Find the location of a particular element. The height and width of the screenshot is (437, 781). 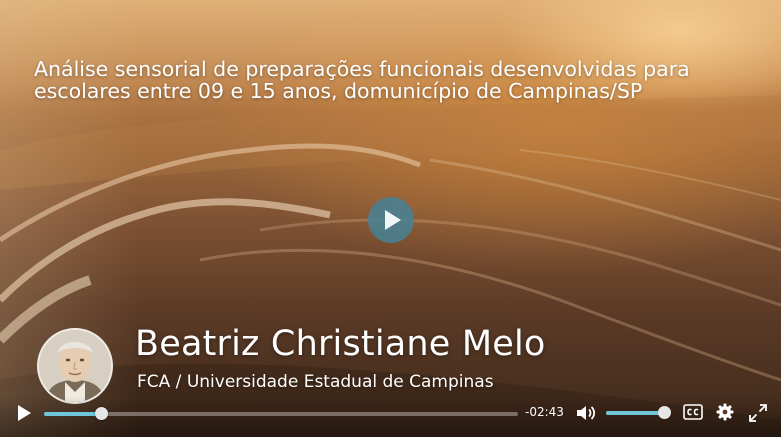

seek-bar-played is located at coordinates (72, 414).